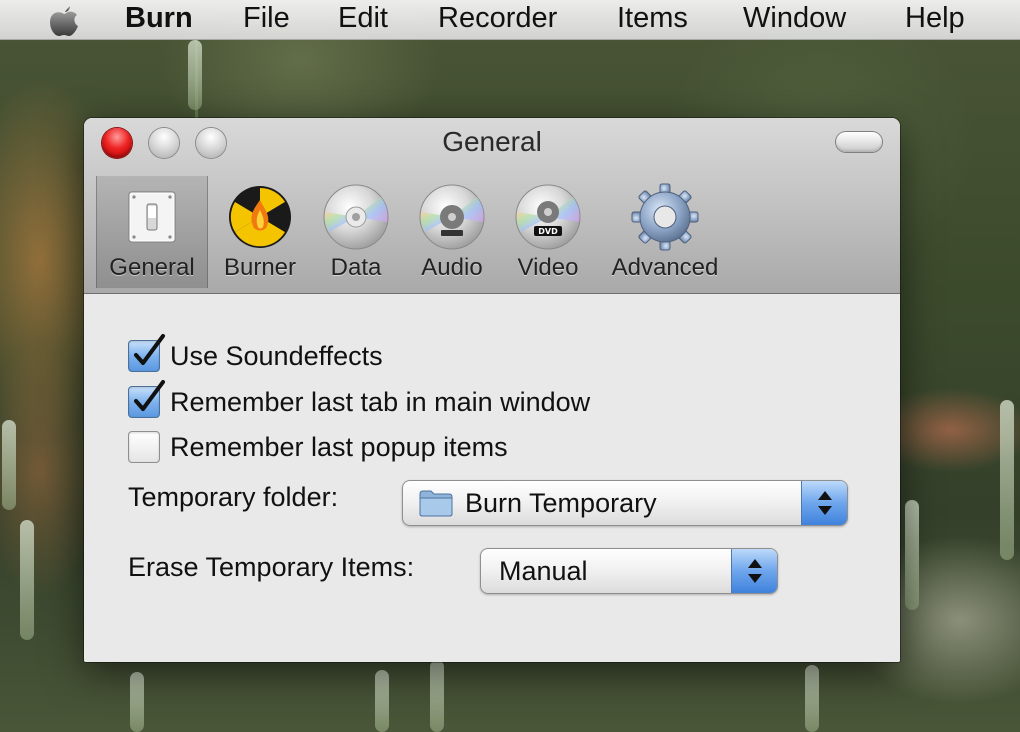 This screenshot has height=732, width=1020. I want to click on menu-burn: Burn, so click(159, 18).